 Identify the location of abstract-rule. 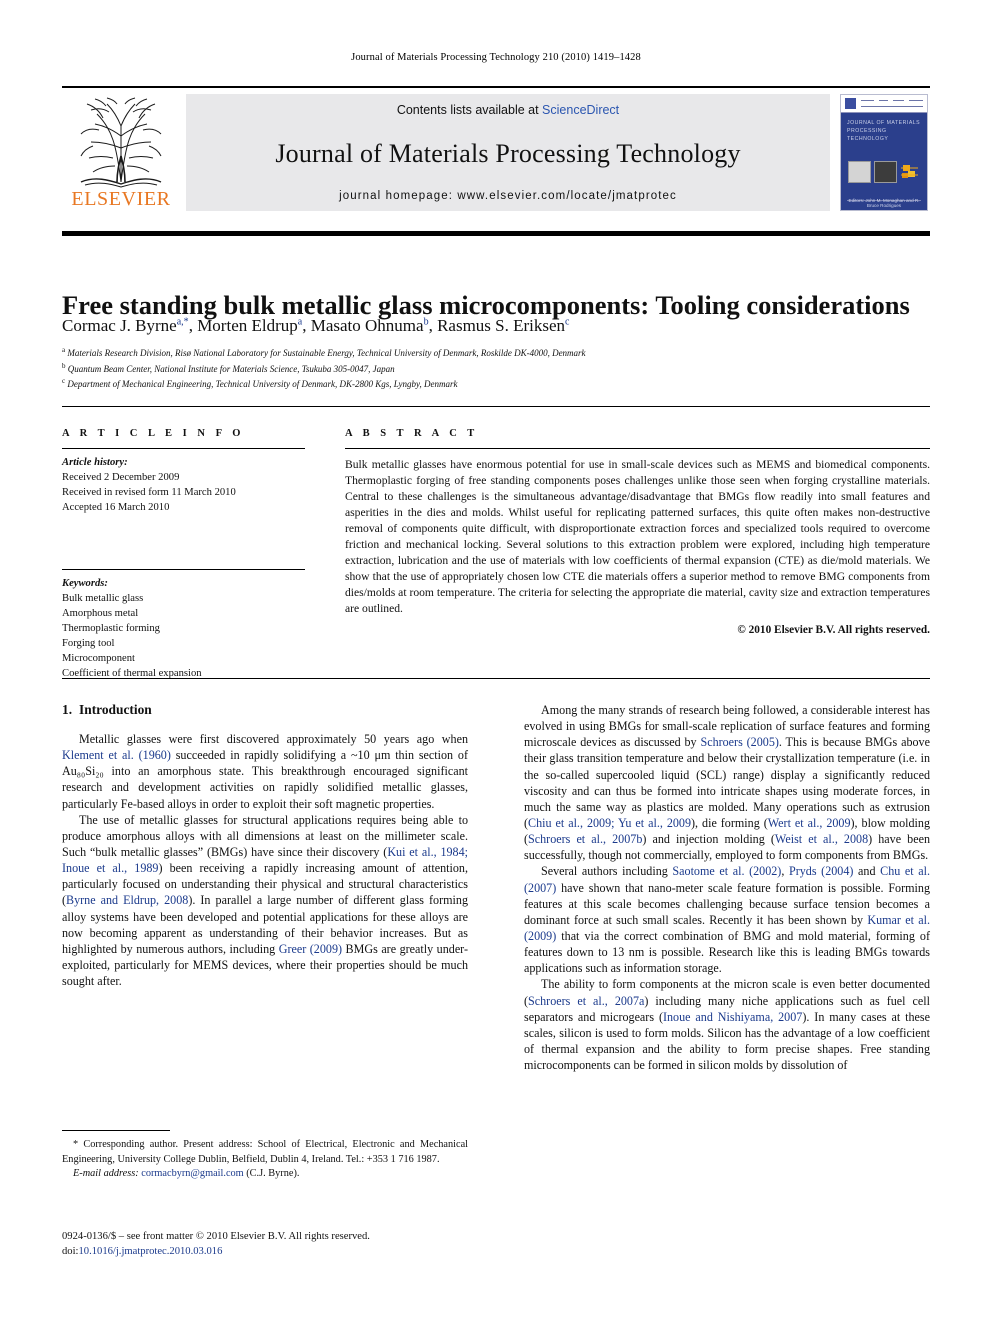
(637, 448).